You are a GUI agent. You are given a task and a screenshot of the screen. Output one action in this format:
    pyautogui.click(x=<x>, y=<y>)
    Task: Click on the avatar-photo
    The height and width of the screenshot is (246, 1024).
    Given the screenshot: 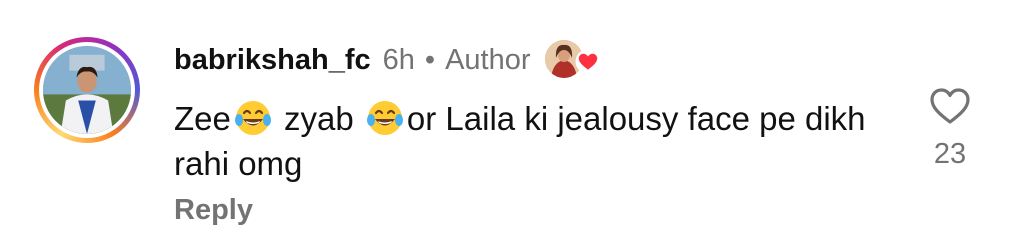 What is the action you would take?
    pyautogui.click(x=87, y=90)
    